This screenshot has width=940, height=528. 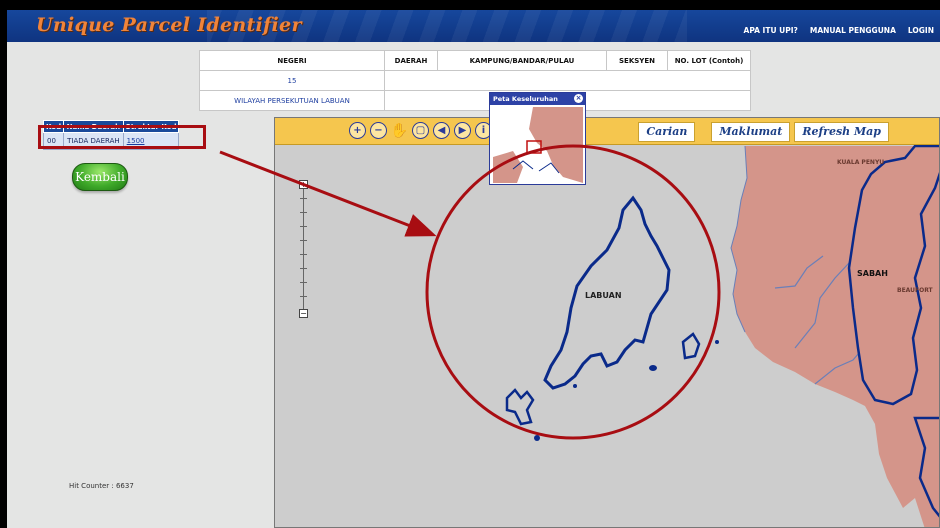 What do you see at coordinates (522, 60) in the screenshot?
I see `header-kampung: KAMPUNG/BANDAR/PULAU` at bounding box center [522, 60].